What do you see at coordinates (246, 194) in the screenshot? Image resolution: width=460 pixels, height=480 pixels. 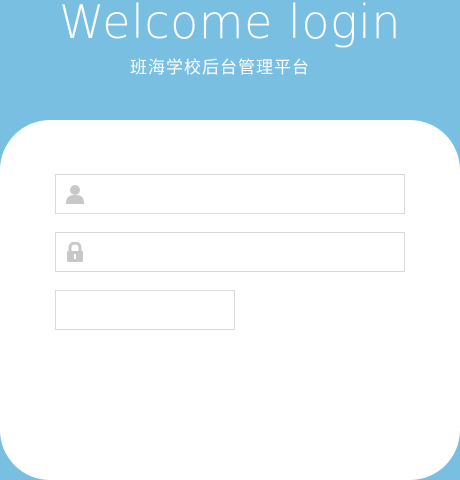 I see `username-input` at bounding box center [246, 194].